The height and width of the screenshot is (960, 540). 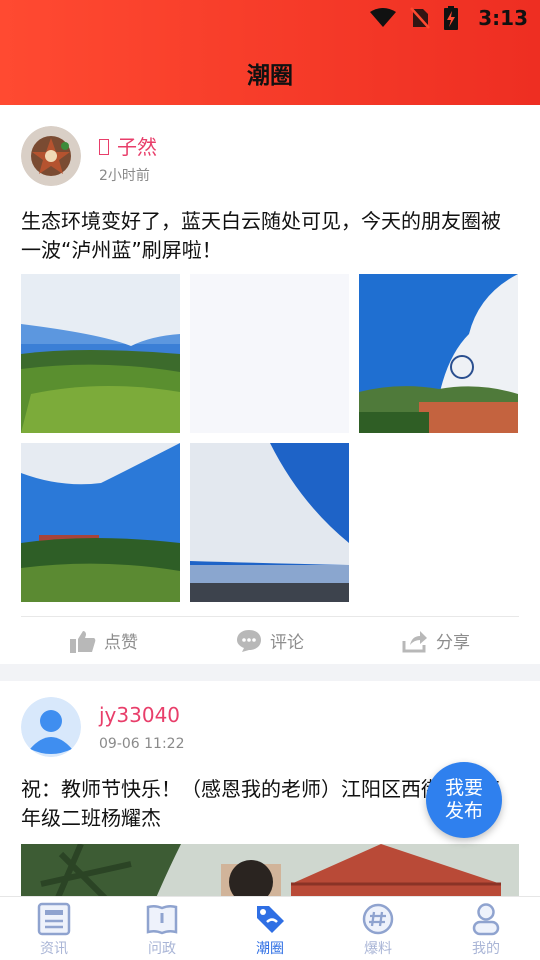 I want to click on username: 子然, so click(x=128, y=145).